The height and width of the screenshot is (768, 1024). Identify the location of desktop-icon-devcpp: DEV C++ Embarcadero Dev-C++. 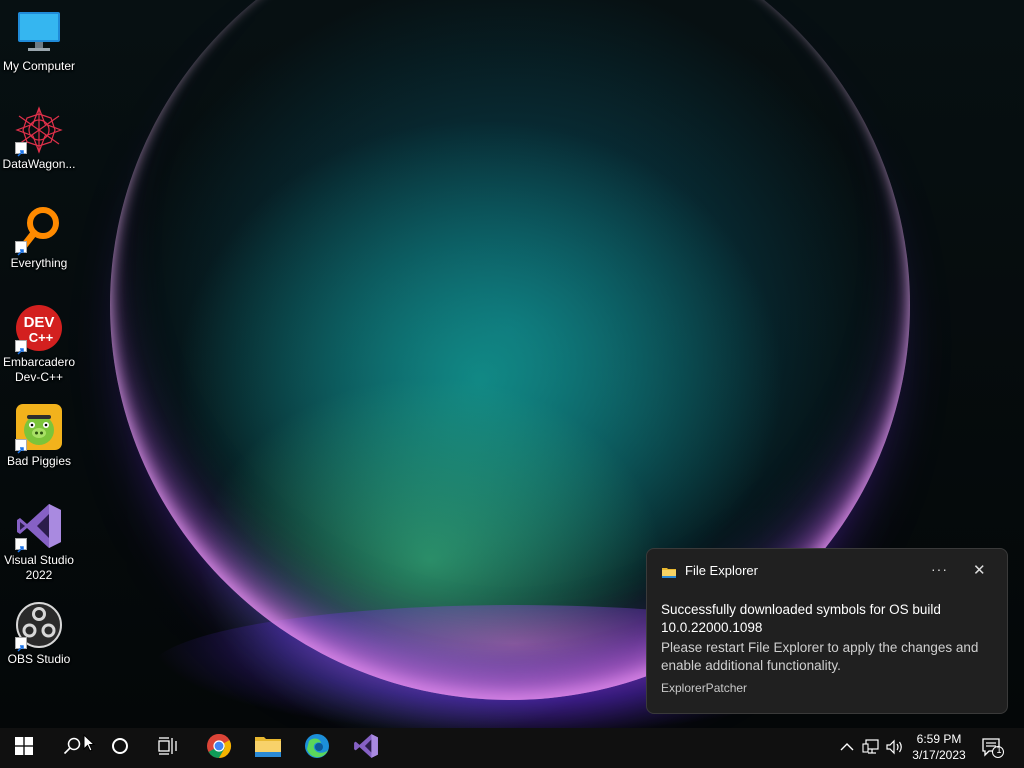
(39, 344).